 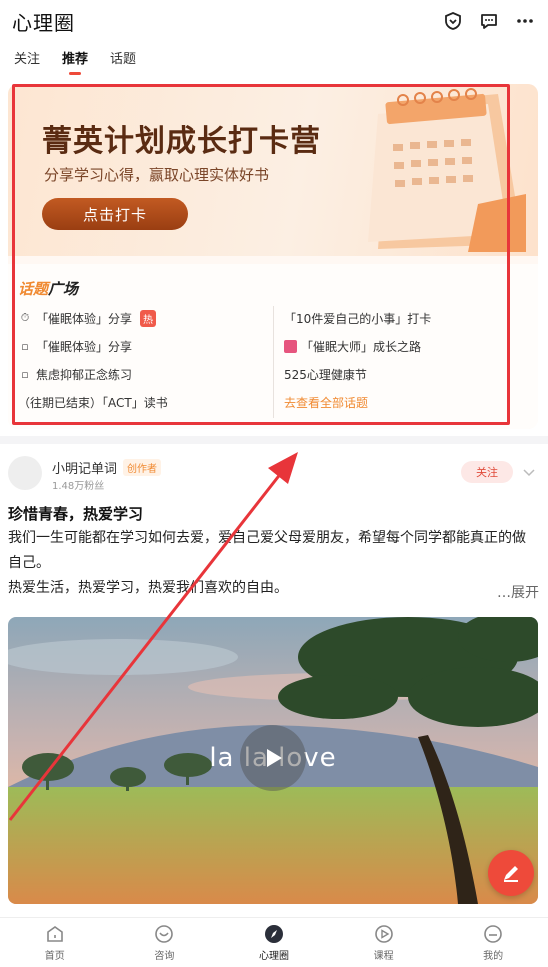 What do you see at coordinates (273, 956) in the screenshot?
I see `nav-label: 心理圈` at bounding box center [273, 956].